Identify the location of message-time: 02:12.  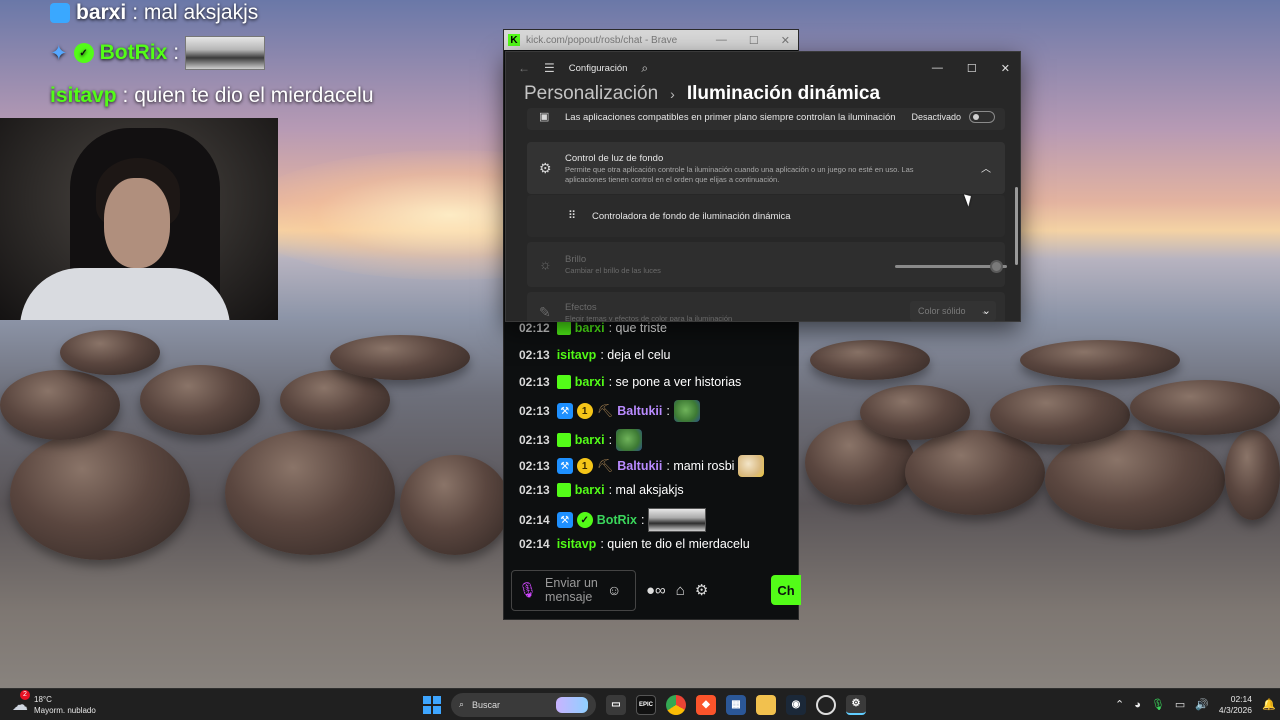
(534, 328).